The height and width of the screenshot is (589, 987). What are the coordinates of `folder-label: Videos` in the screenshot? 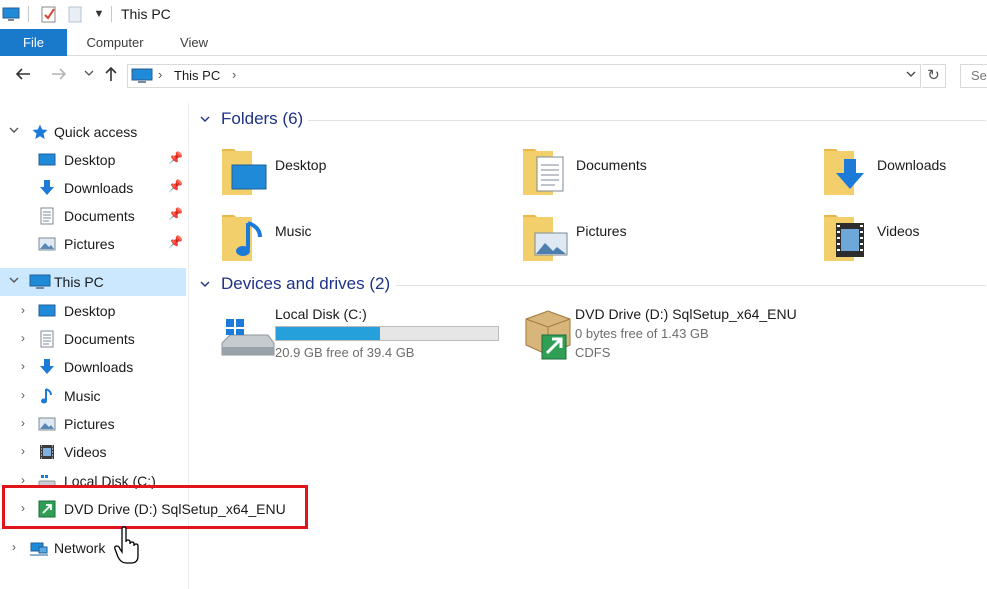 It's located at (898, 231).